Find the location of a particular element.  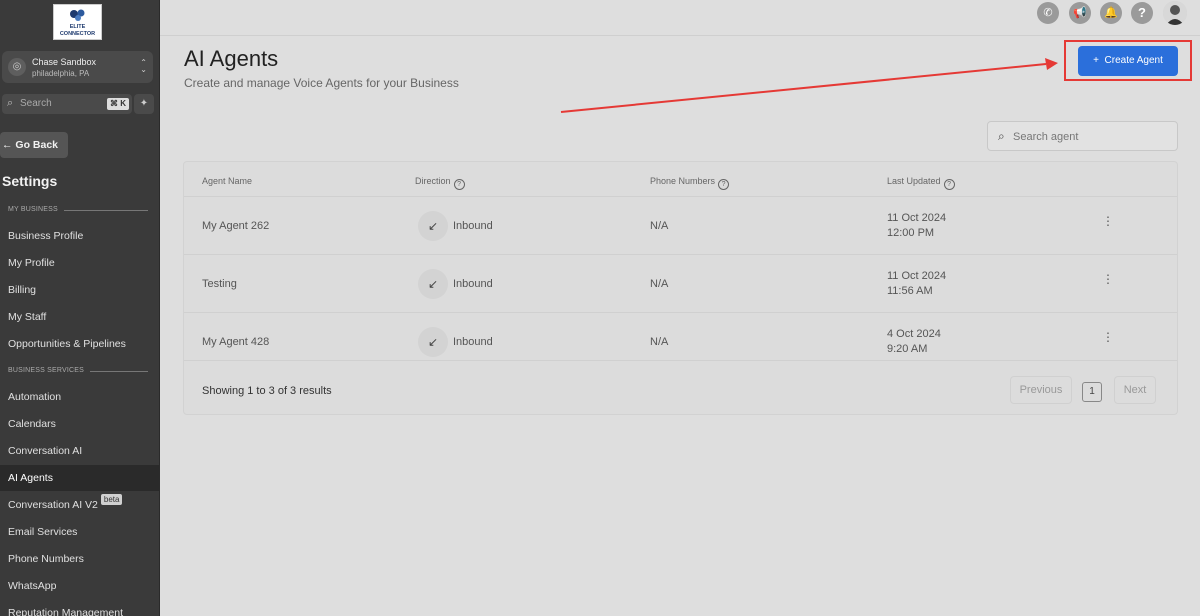

nav-my-profile: My Profile is located at coordinates (79, 263).